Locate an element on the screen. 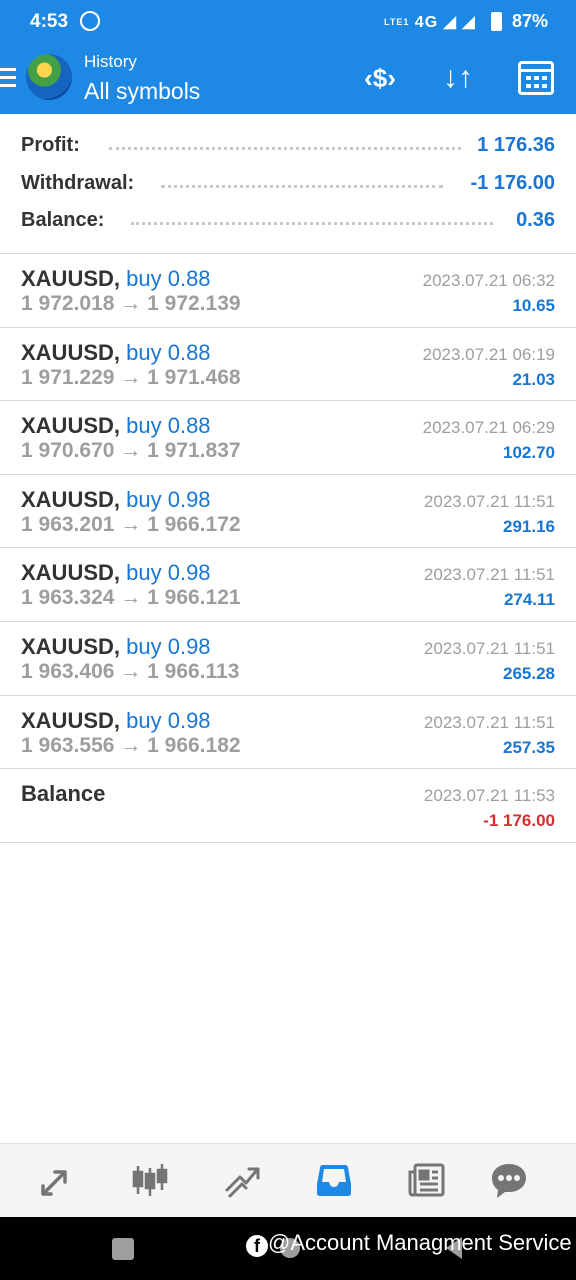 The image size is (576, 1280). deal-date: 2023.07.21 06:19 is located at coordinates (488, 354).